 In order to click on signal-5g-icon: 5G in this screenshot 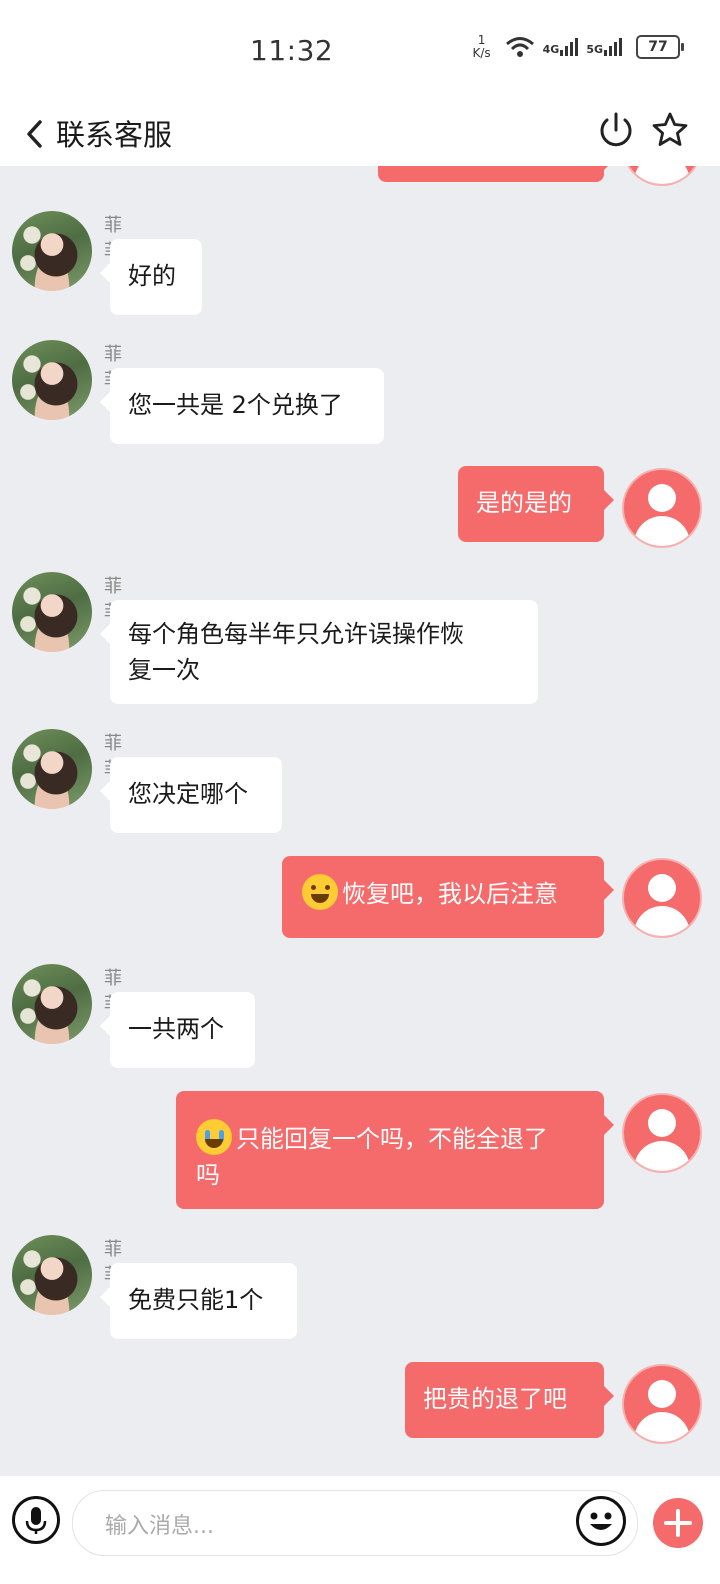, I will do `click(604, 47)`.